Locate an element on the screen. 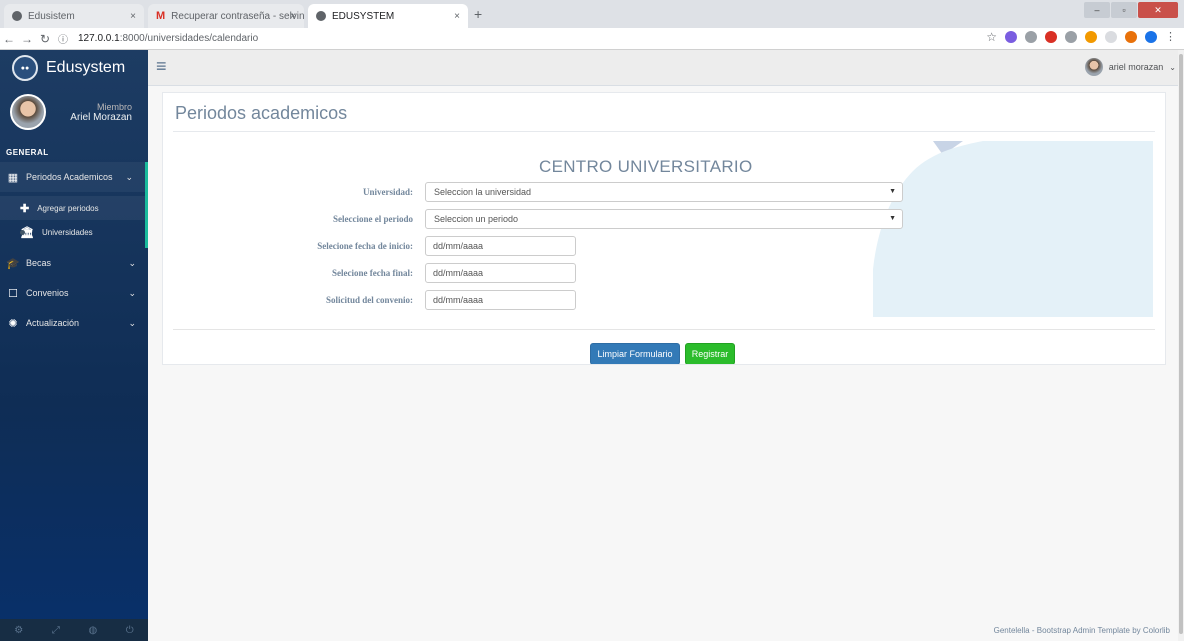 The image size is (1184, 641). scrollbar-thumb is located at coordinates (1181, 344).